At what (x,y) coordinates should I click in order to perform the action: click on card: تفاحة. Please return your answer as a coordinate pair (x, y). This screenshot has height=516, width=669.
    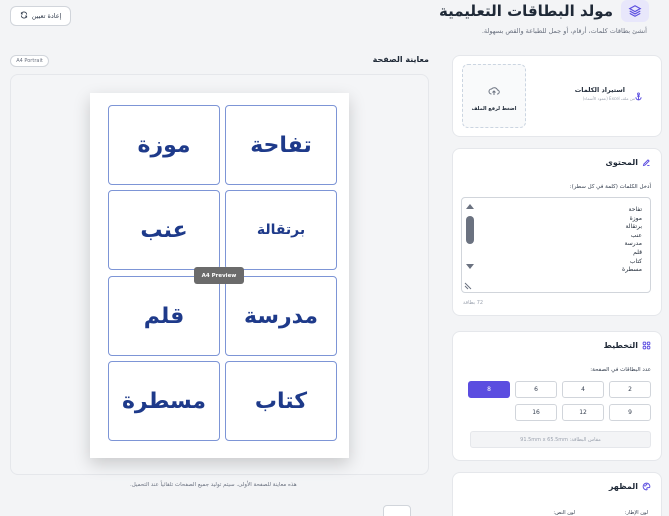
    Looking at the image, I should click on (281, 145).